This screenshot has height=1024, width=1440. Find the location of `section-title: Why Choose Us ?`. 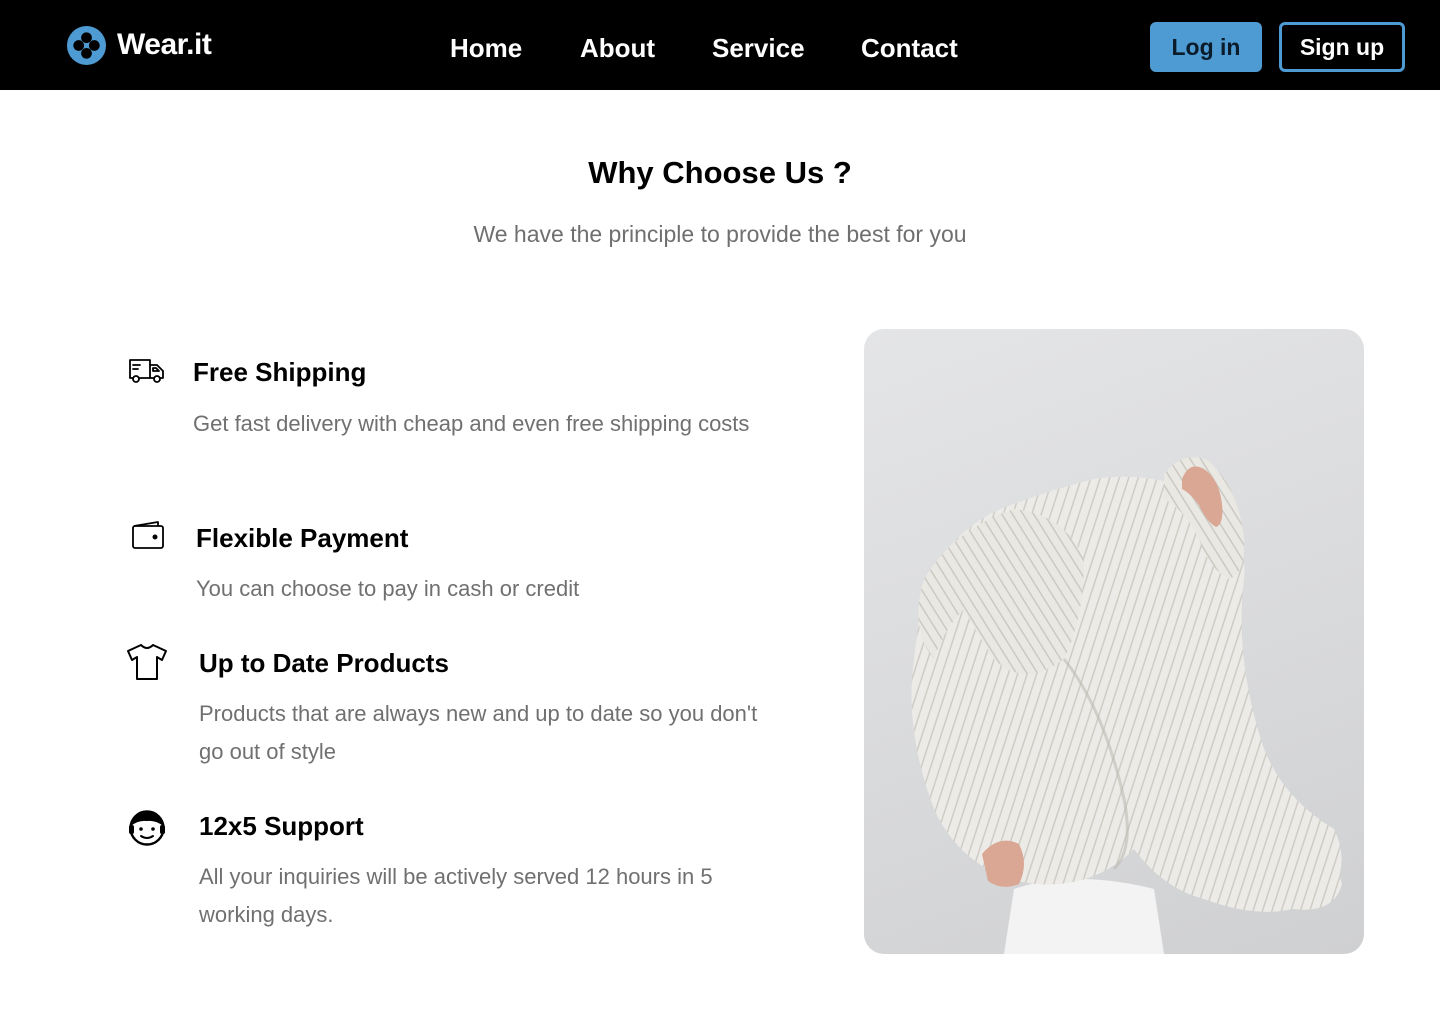

section-title: Why Choose Us ? is located at coordinates (720, 172).